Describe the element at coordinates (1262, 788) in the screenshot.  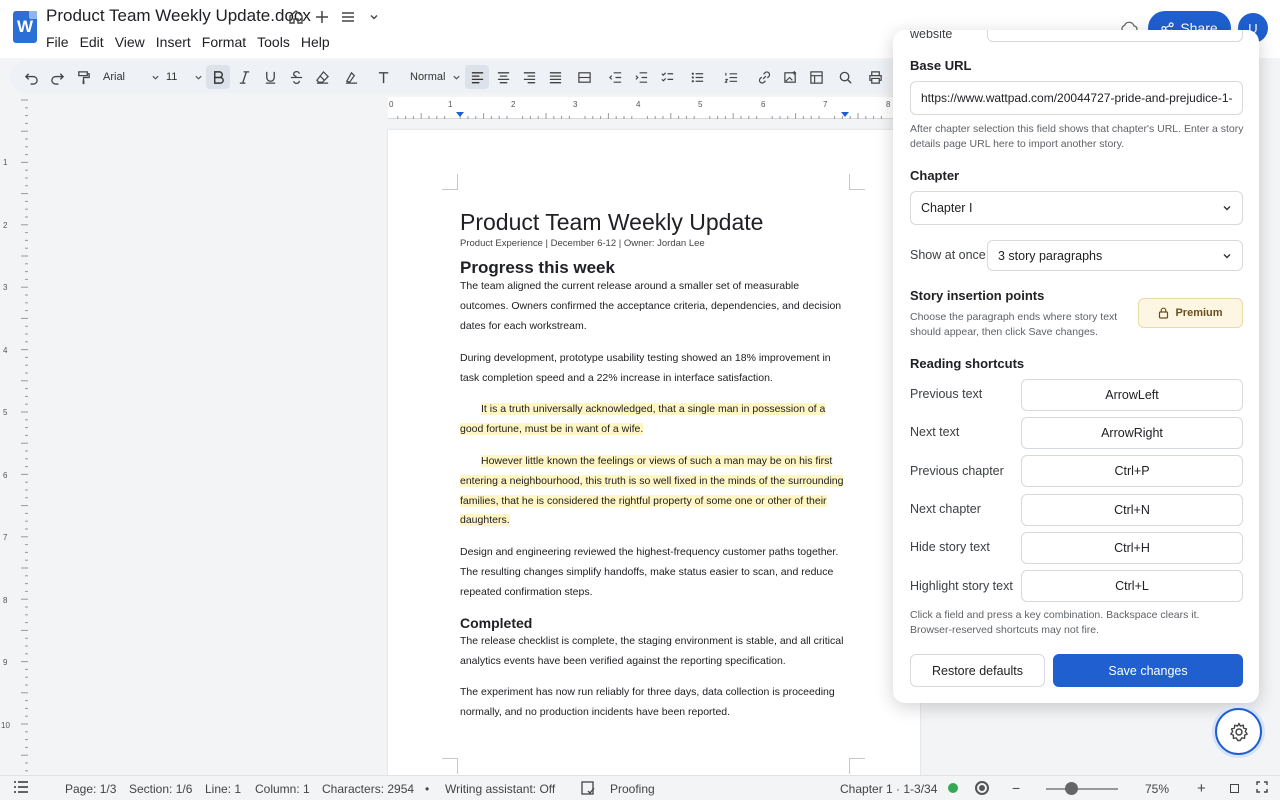
I see `fullscreen-icon` at that location.